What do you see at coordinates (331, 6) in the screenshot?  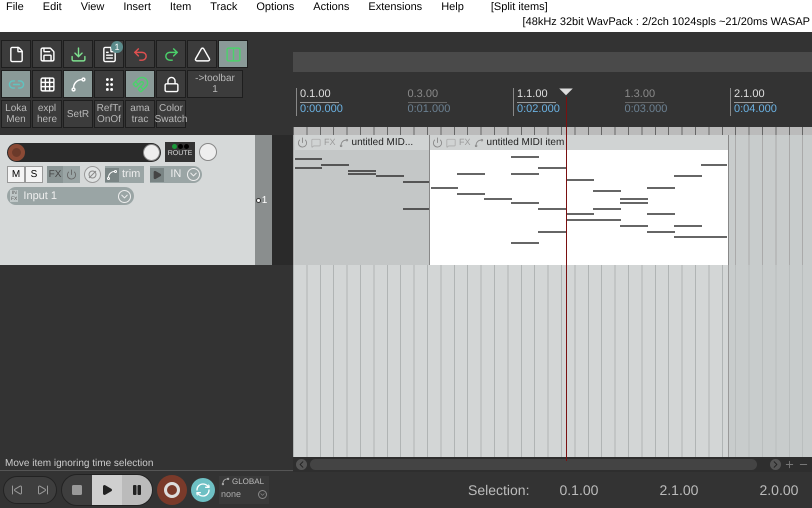 I see `menu-item: Actions` at bounding box center [331, 6].